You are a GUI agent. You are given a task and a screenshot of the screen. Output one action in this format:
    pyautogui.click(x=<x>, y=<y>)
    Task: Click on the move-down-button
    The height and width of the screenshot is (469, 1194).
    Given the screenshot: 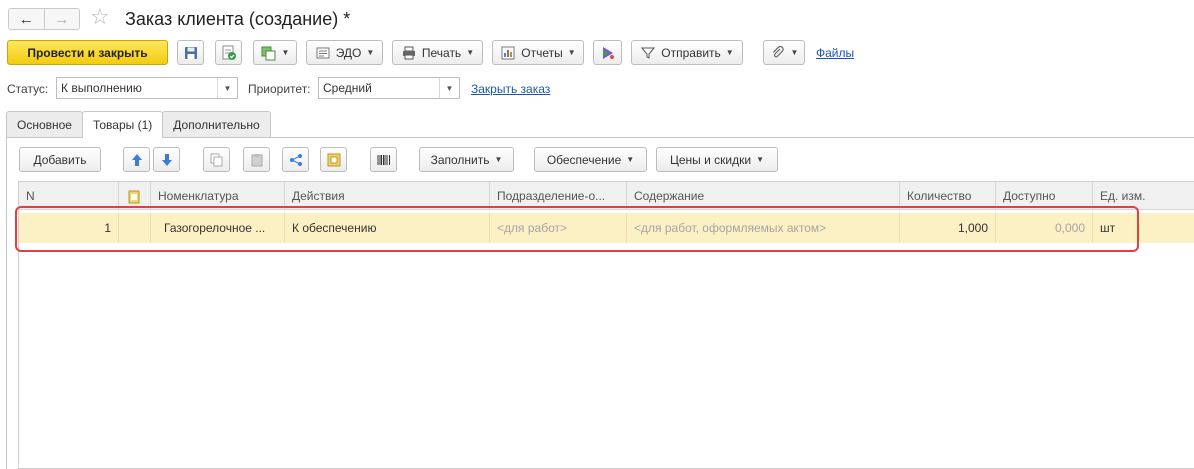 What is the action you would take?
    pyautogui.click(x=166, y=159)
    